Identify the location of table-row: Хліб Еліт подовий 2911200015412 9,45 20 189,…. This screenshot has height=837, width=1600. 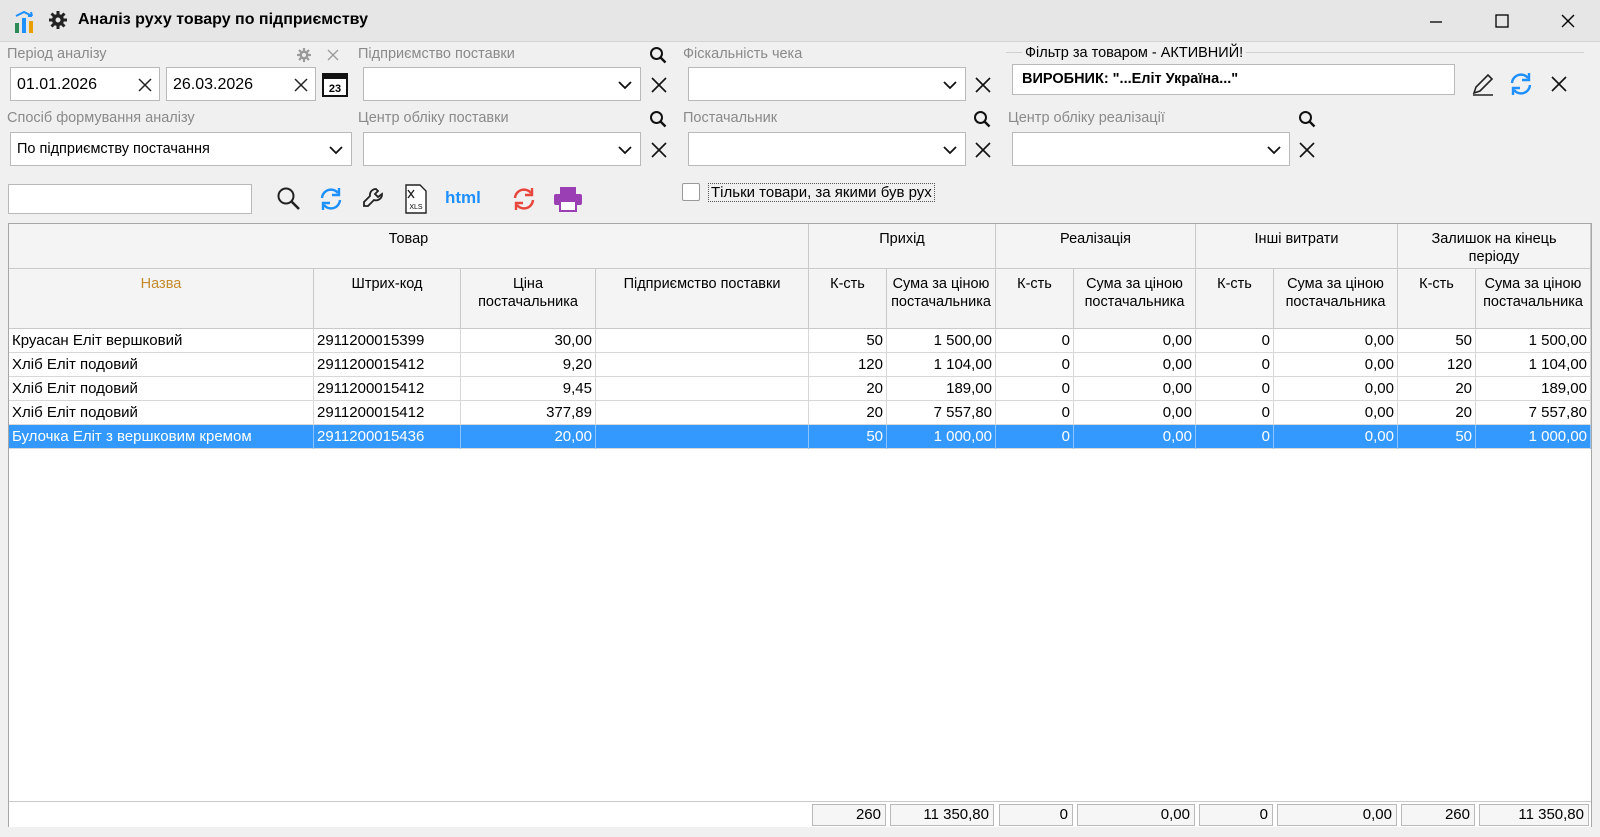
(800, 389).